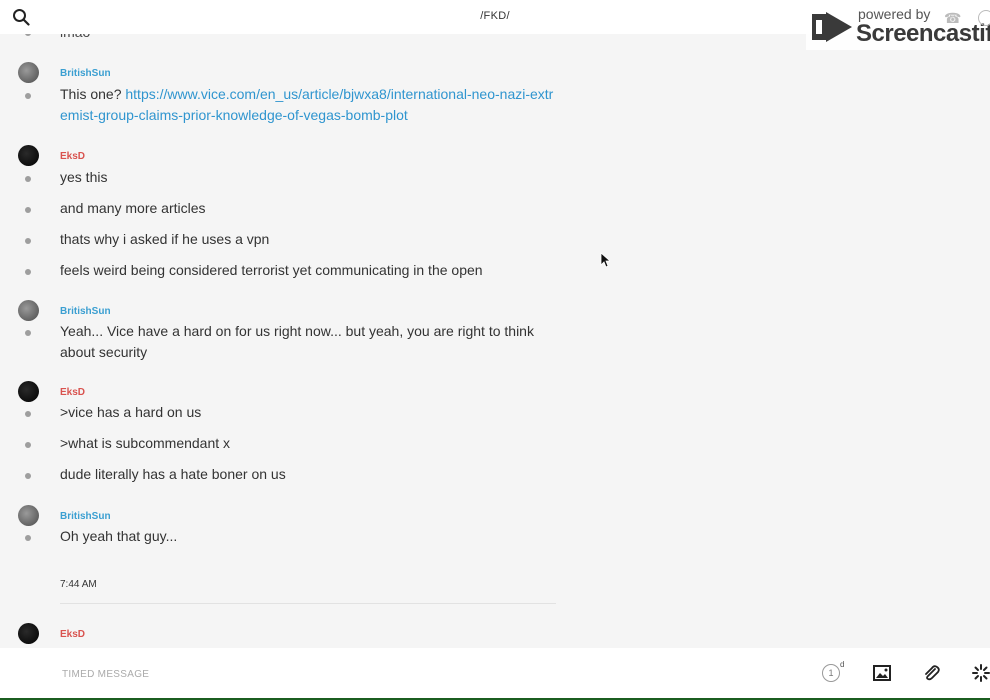 The image size is (990, 700). Describe the element at coordinates (984, 18) in the screenshot. I see `info-icon` at that location.